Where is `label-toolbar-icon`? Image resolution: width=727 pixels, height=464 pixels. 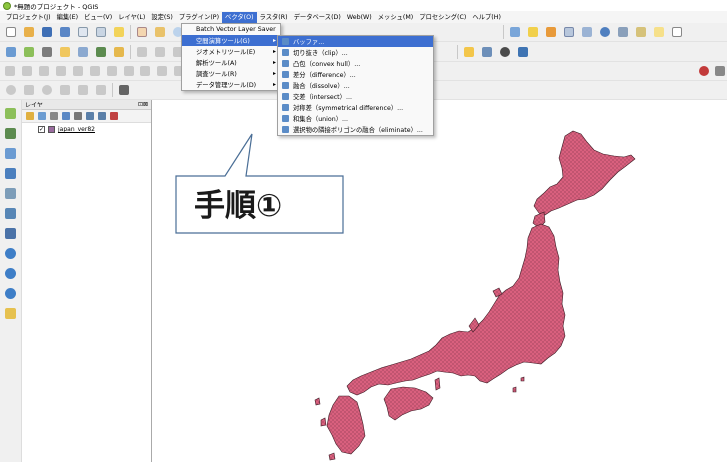
label-toolbar-icon is located at coordinates (124, 90).